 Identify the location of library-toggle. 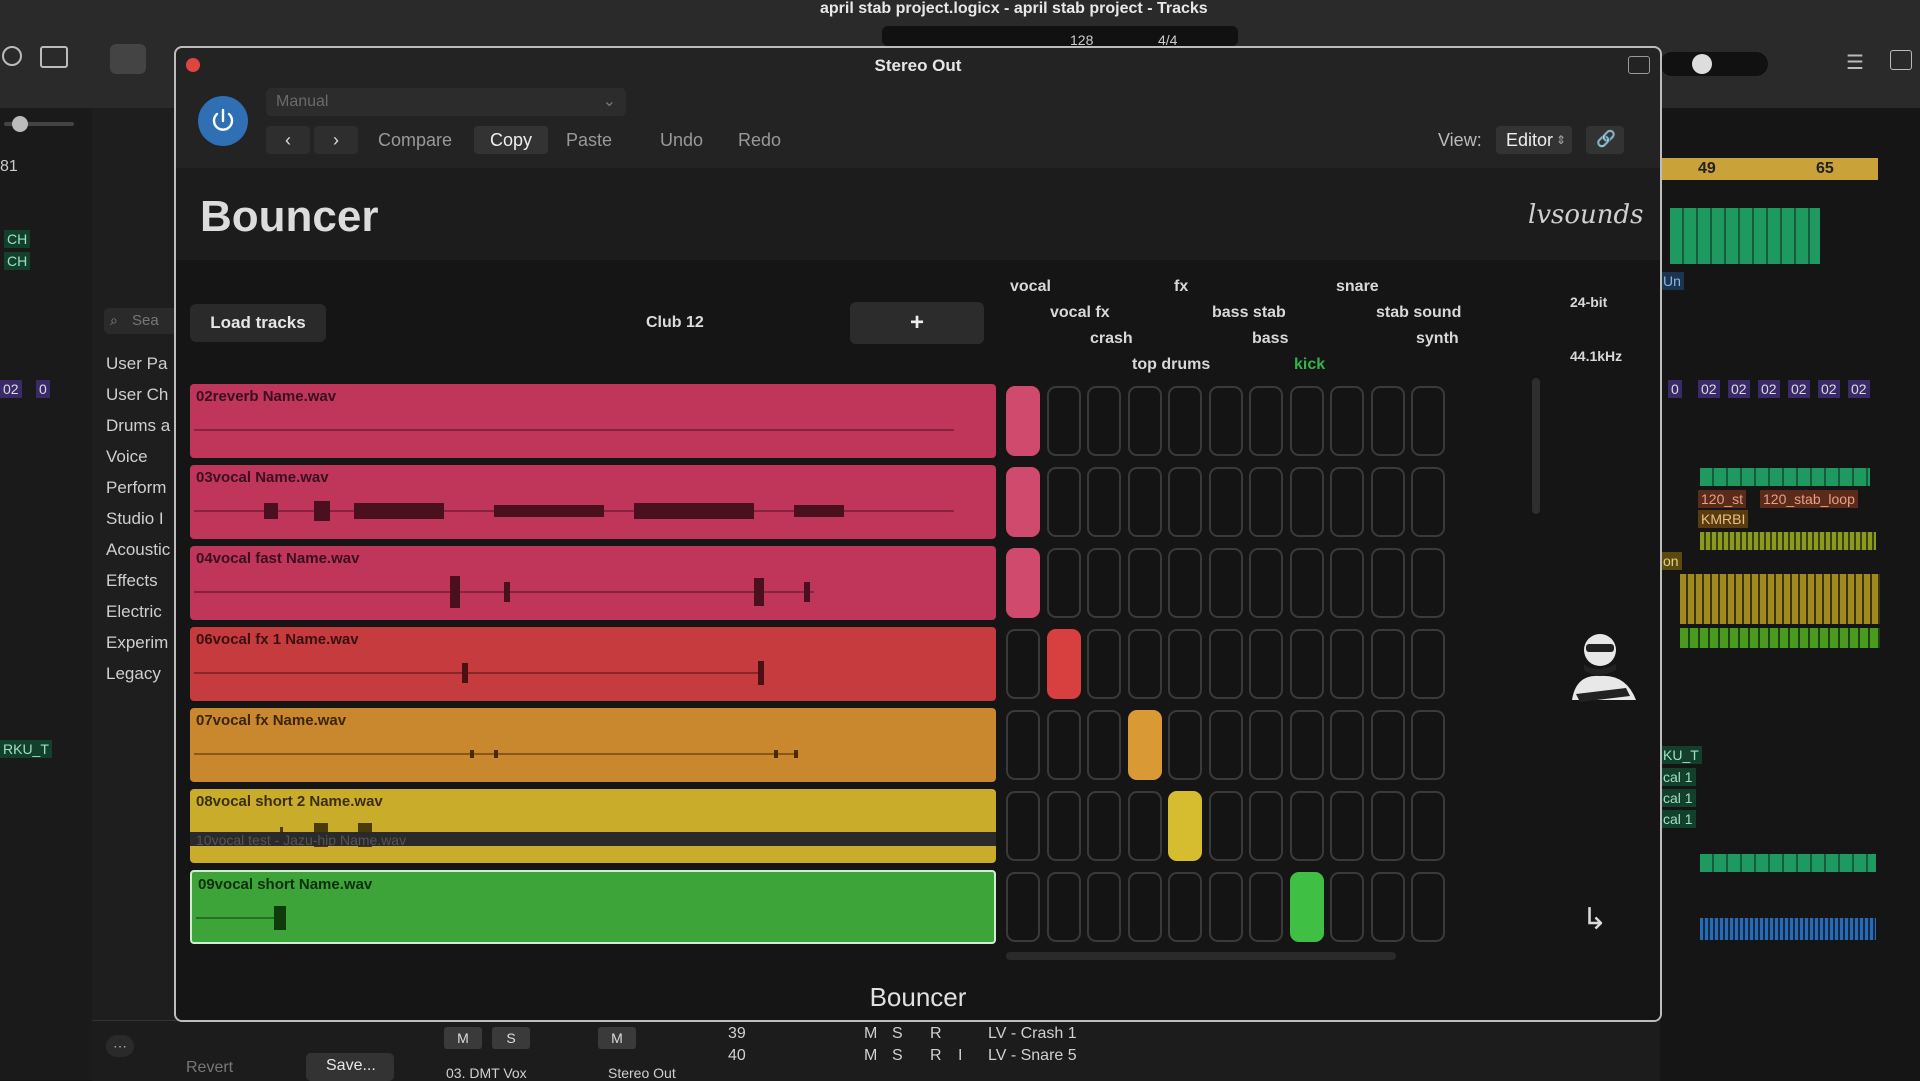
(128, 59).